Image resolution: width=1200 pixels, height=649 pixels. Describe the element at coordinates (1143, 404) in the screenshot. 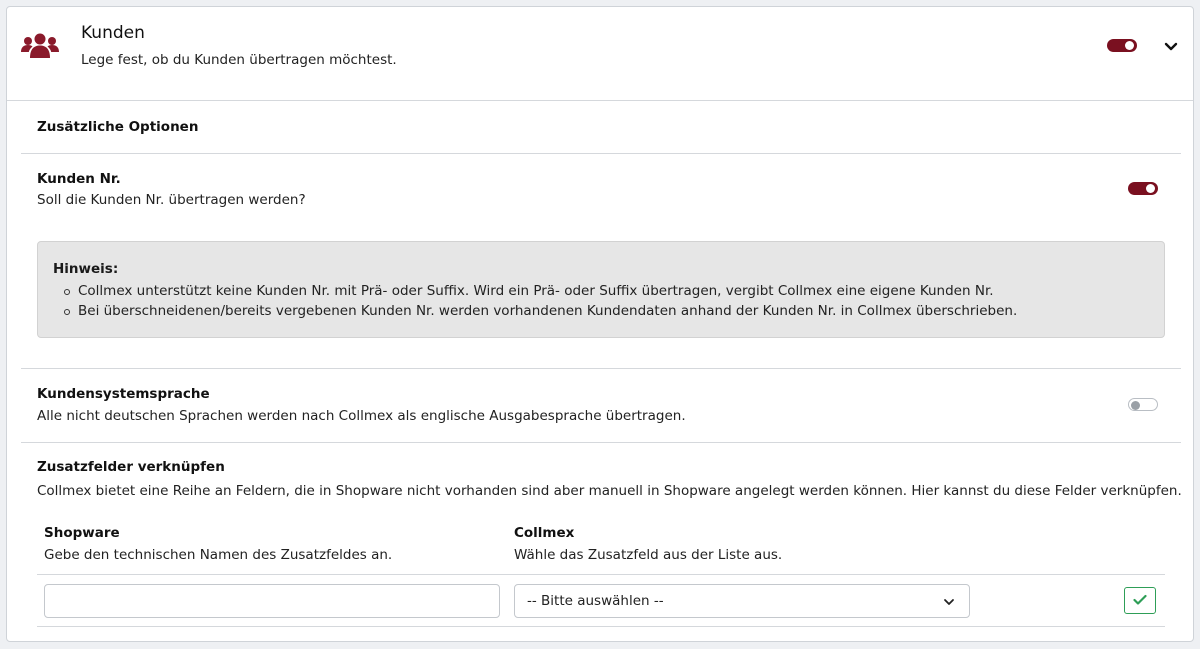

I see `system-language-toggle` at that location.